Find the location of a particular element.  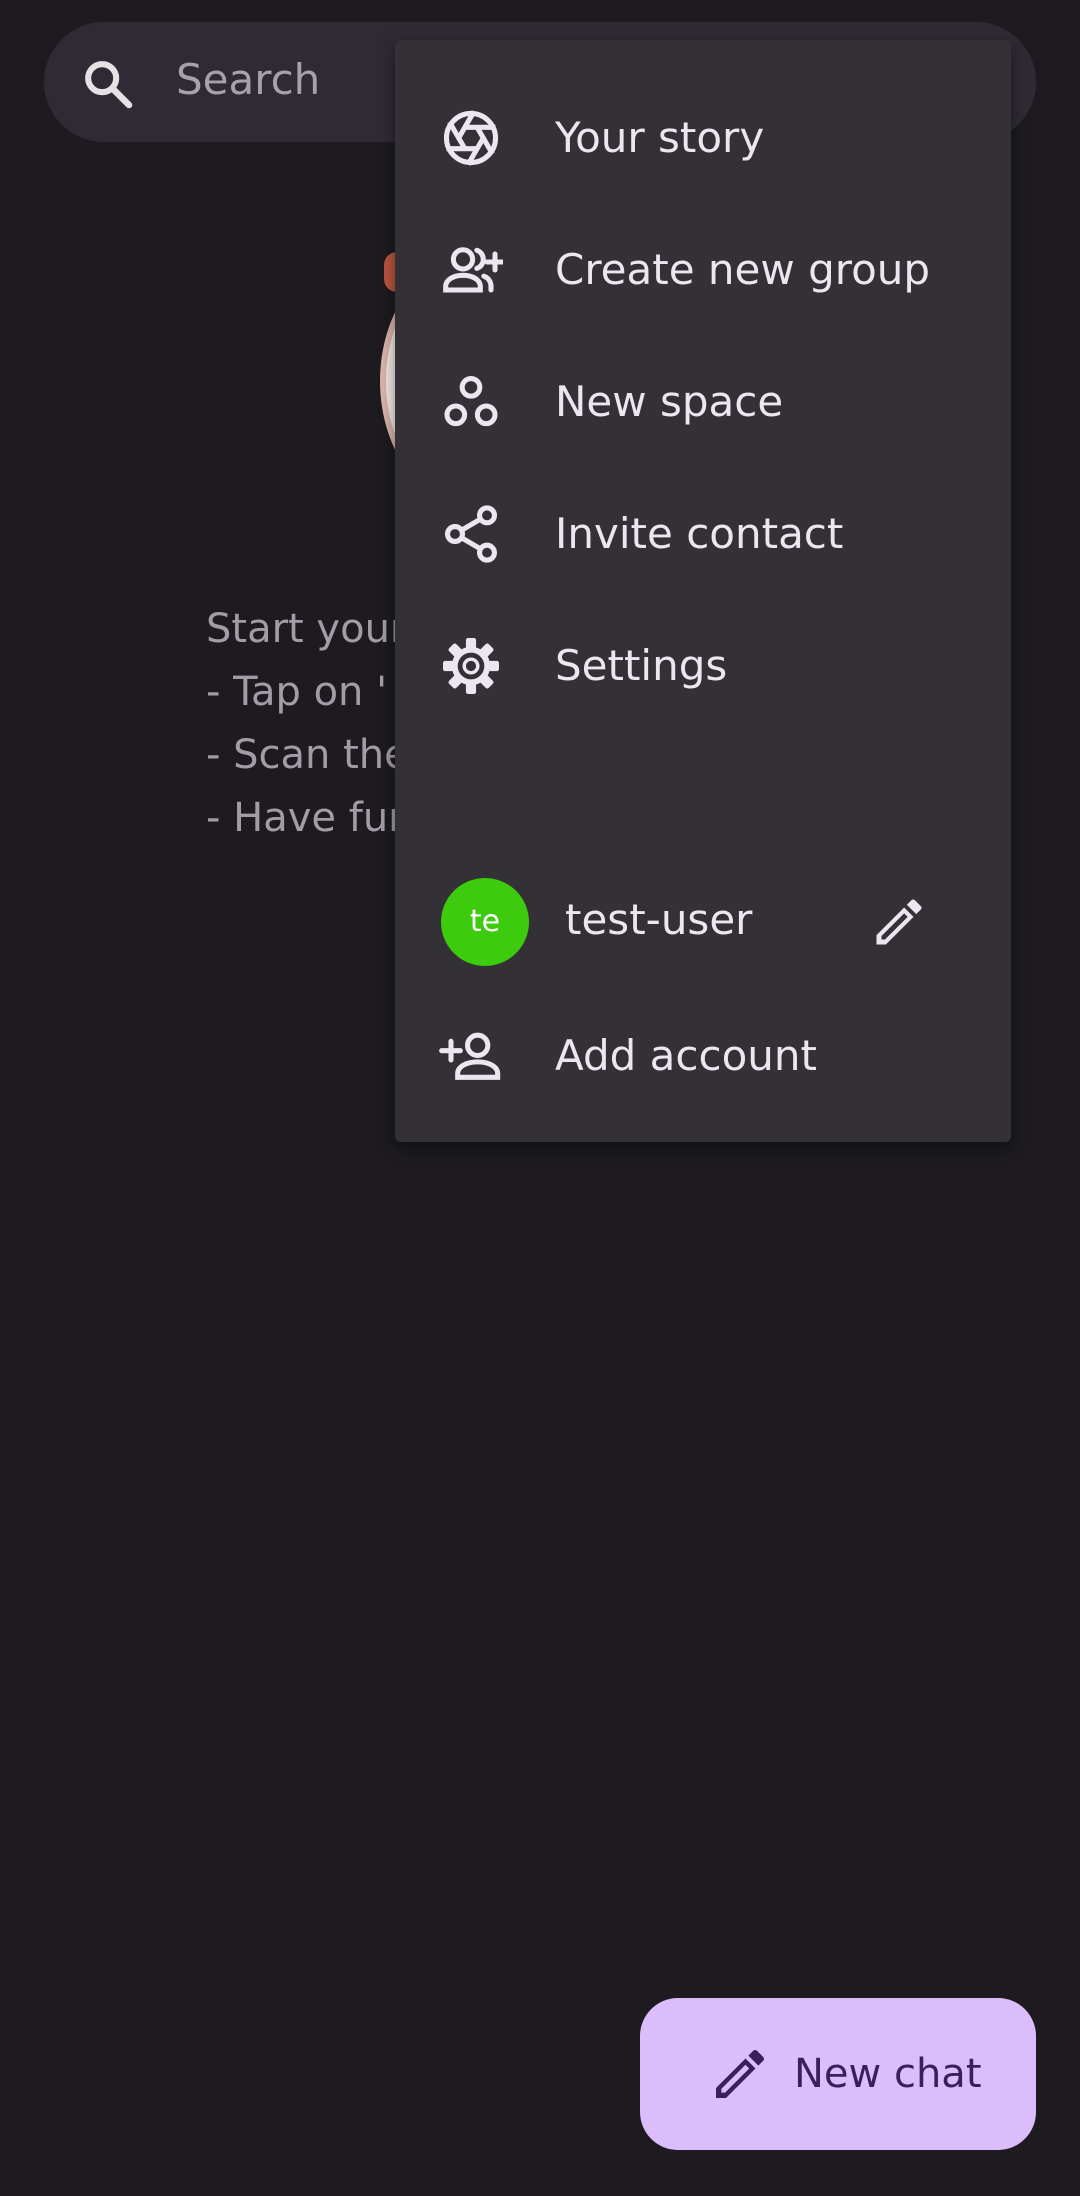

menu-item-add-account: Add account is located at coordinates (703, 1054).